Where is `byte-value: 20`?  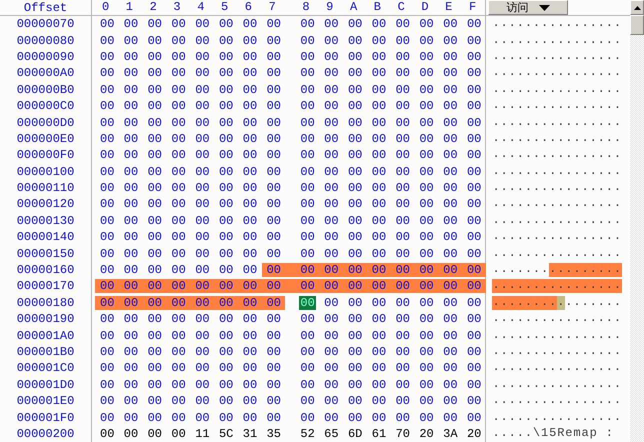 byte-value: 20 is located at coordinates (474, 433).